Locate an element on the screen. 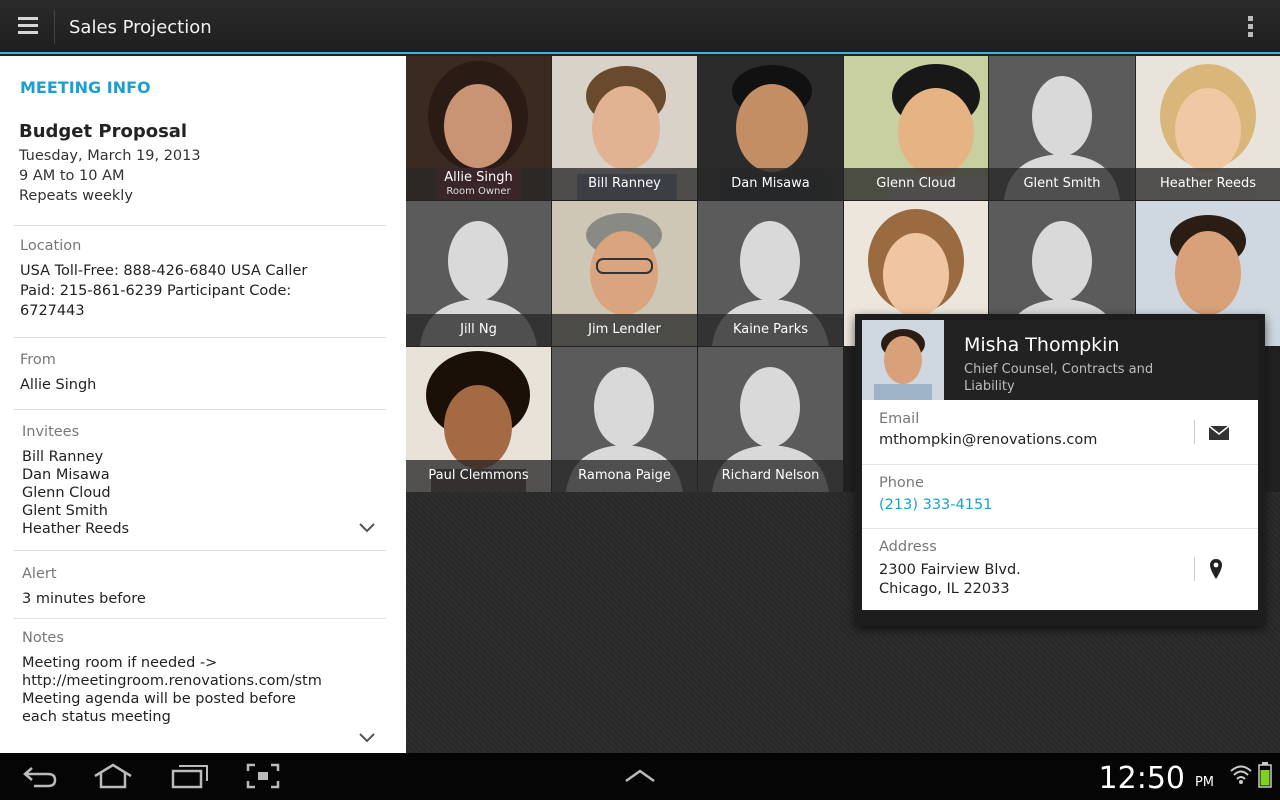  attendee-tile: Jim Lendler is located at coordinates (624, 273).